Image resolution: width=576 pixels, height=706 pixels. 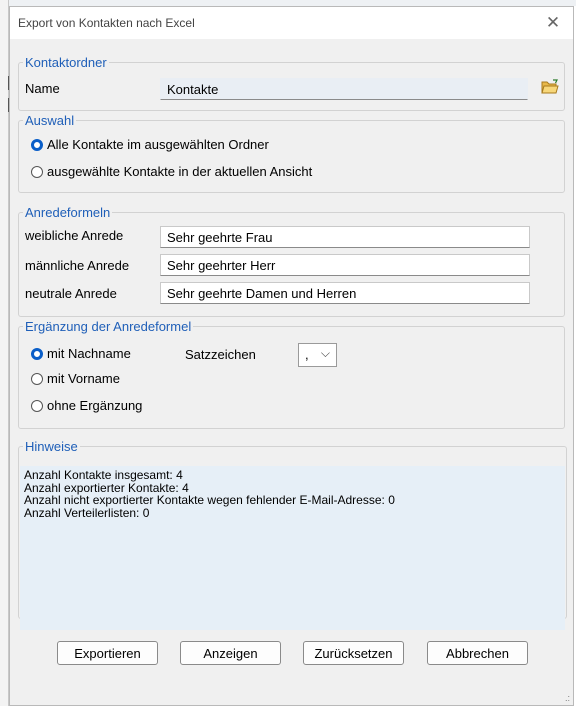 What do you see at coordinates (83, 378) in the screenshot?
I see `radio-label: mit Vorname` at bounding box center [83, 378].